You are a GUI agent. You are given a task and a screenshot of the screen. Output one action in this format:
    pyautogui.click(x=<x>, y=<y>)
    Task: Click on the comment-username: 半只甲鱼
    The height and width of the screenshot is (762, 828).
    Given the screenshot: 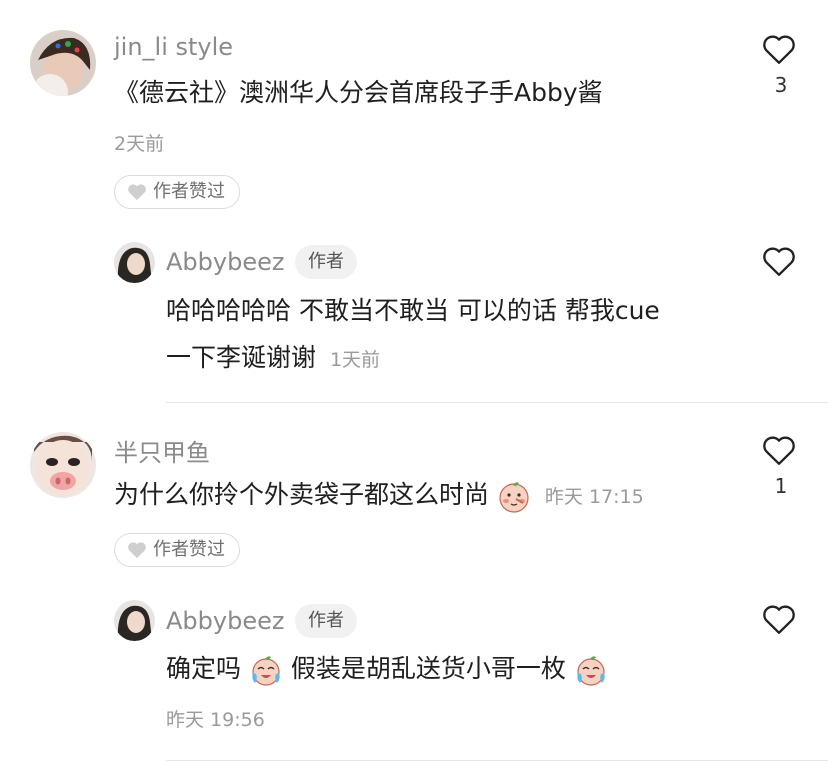 What is the action you would take?
    pyautogui.click(x=162, y=450)
    